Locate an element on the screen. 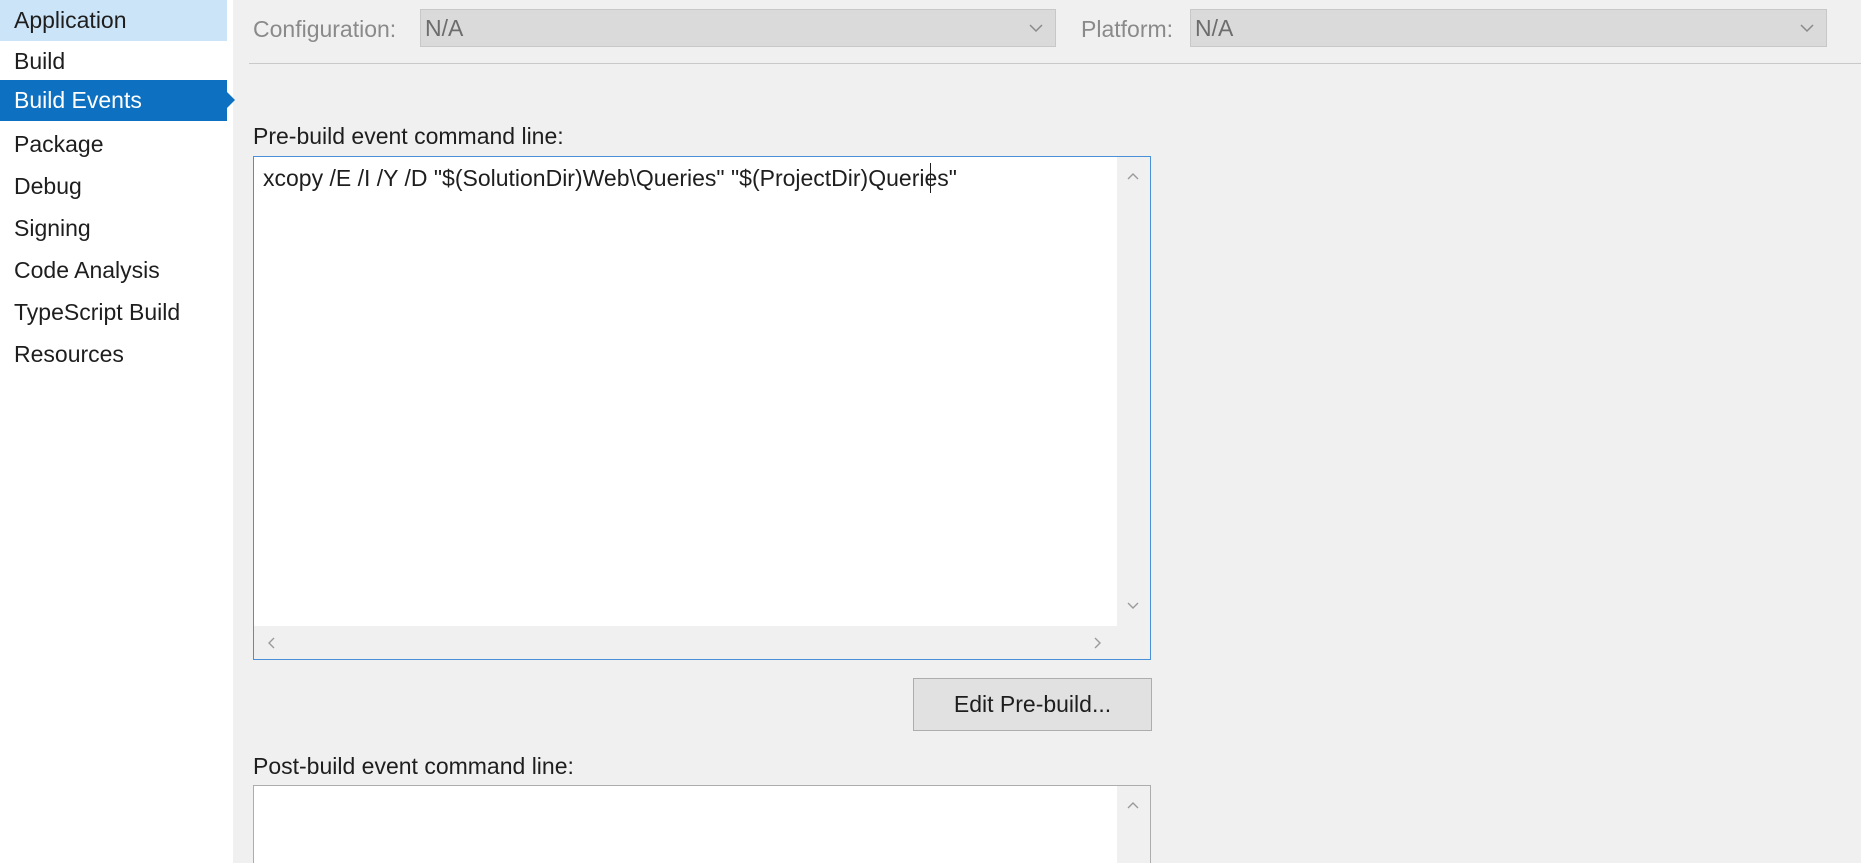 The height and width of the screenshot is (863, 1861). sidebar-item-build: Build is located at coordinates (113, 61).